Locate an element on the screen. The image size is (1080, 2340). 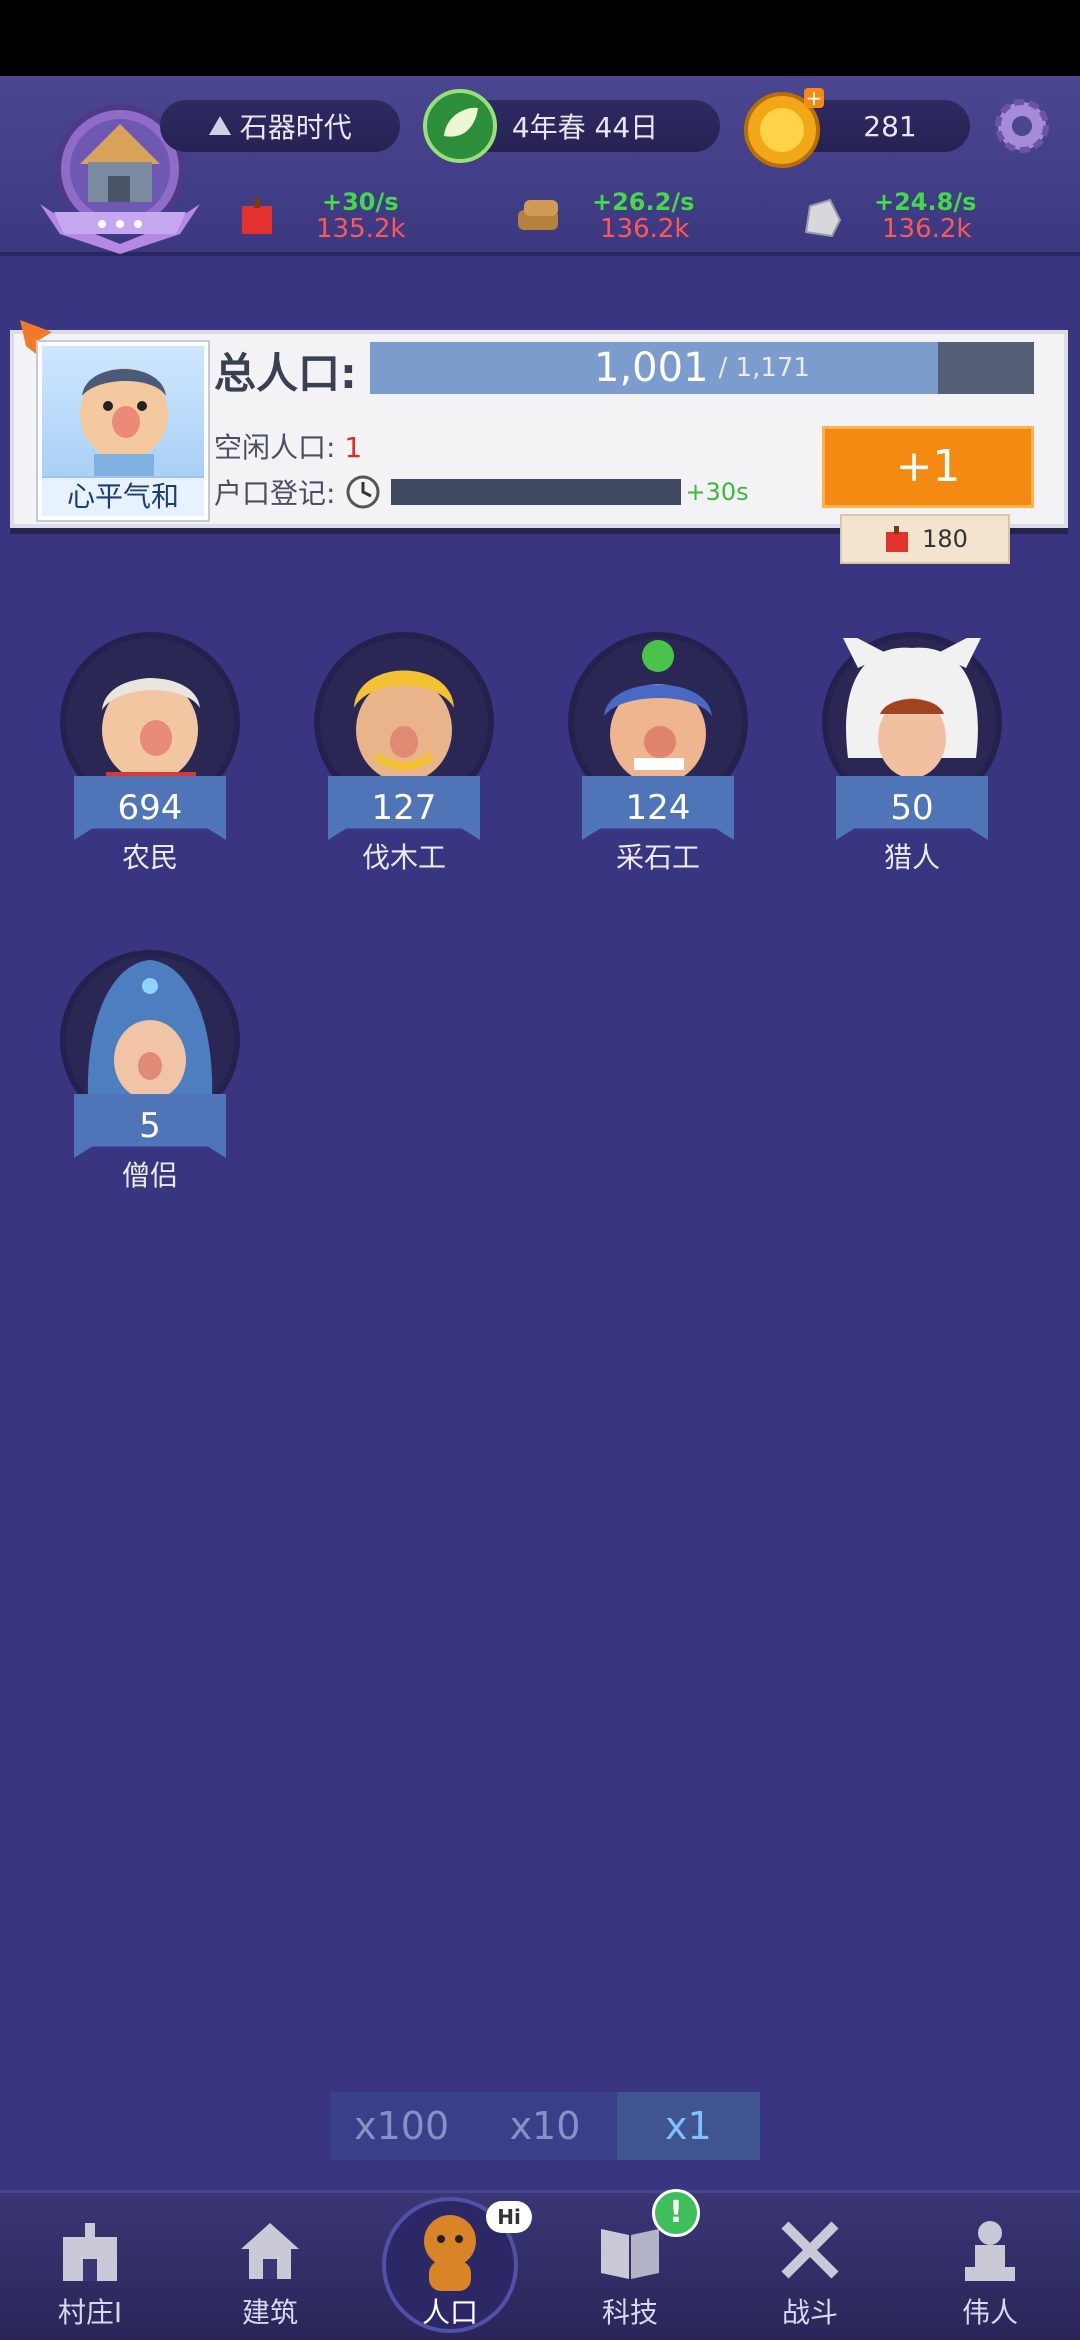
meat-rate: +30/s is located at coordinates (360, 202).